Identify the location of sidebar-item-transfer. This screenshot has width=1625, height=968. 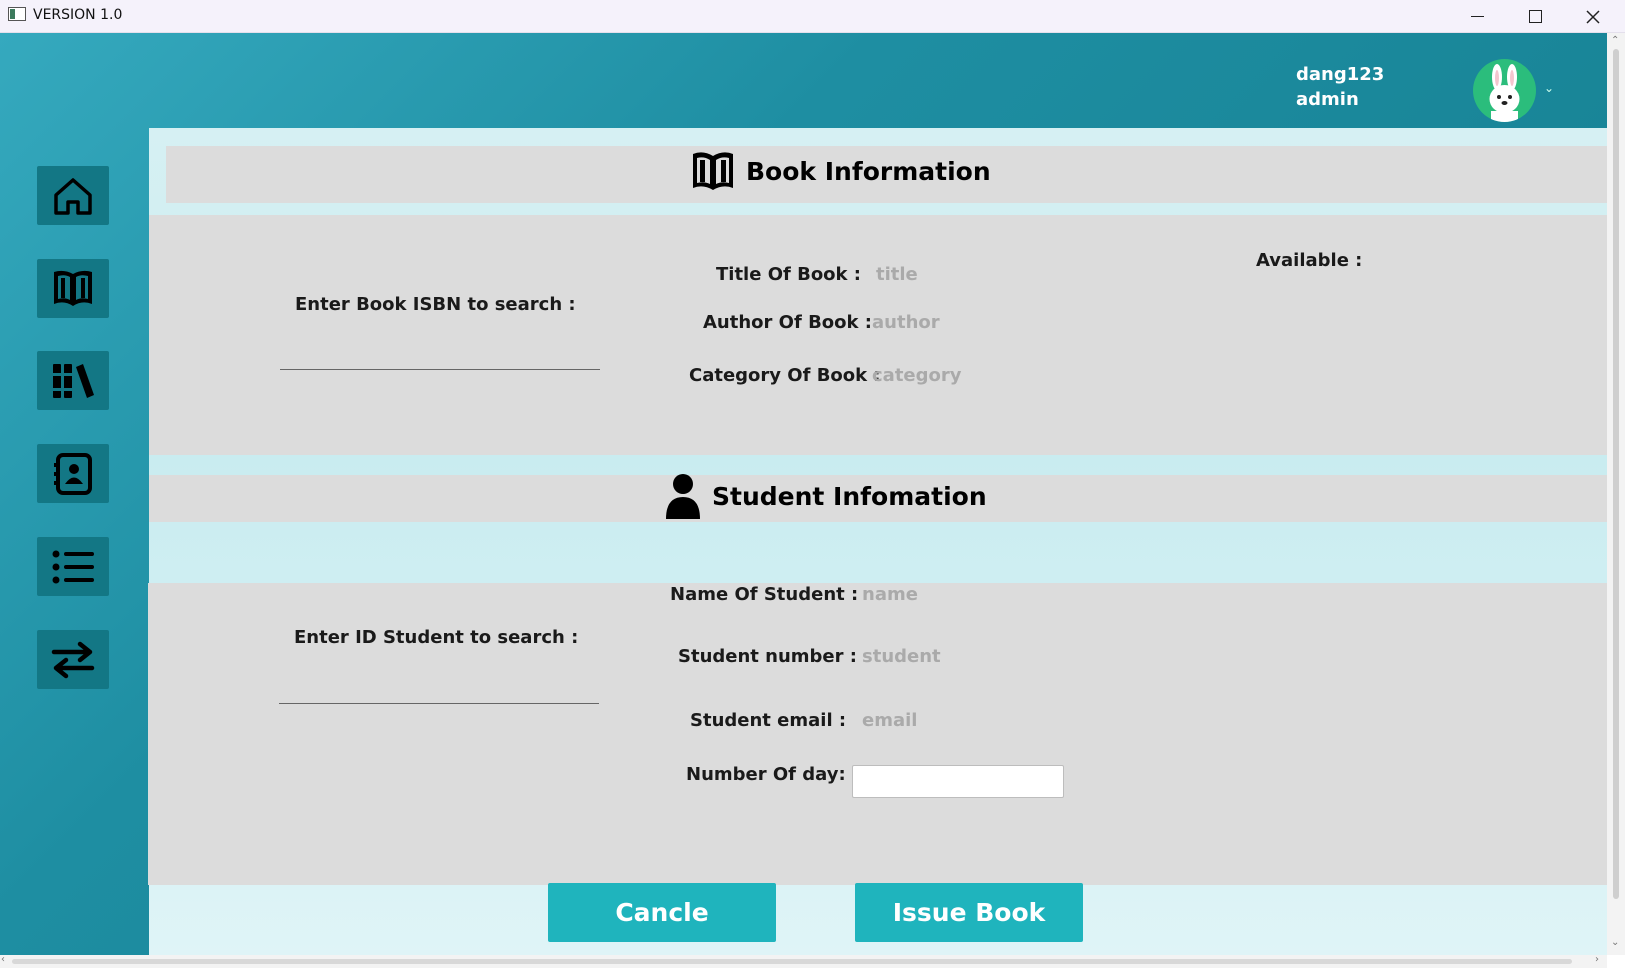
(73, 659).